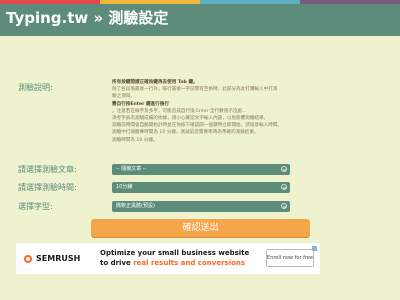  What do you see at coordinates (185, 133) in the screenshot?
I see `description-line: 測驗中打測驗專時間為 10 分鐘，測試前您需要準時為準確的測驗結果。` at bounding box center [185, 133].